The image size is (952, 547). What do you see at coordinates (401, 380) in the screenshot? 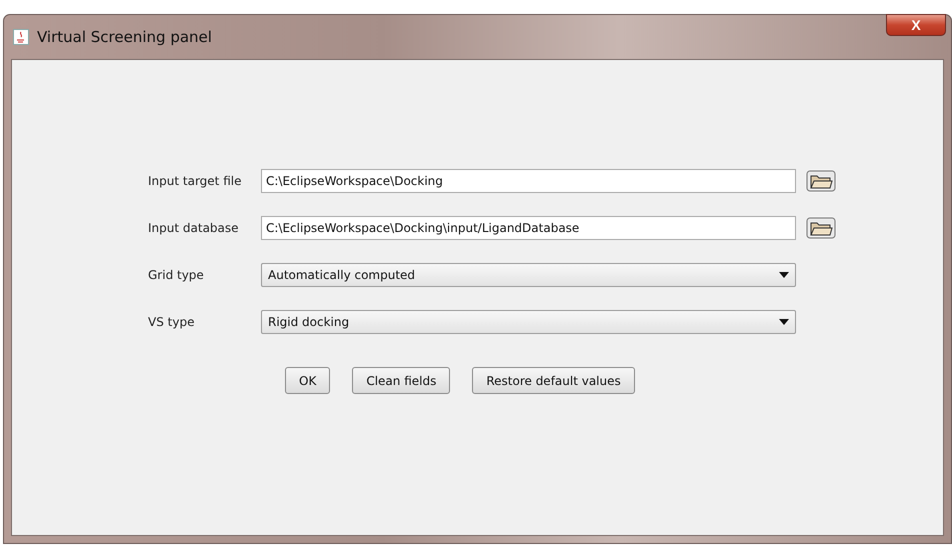
I see `dialog-button: Clean fields` at bounding box center [401, 380].